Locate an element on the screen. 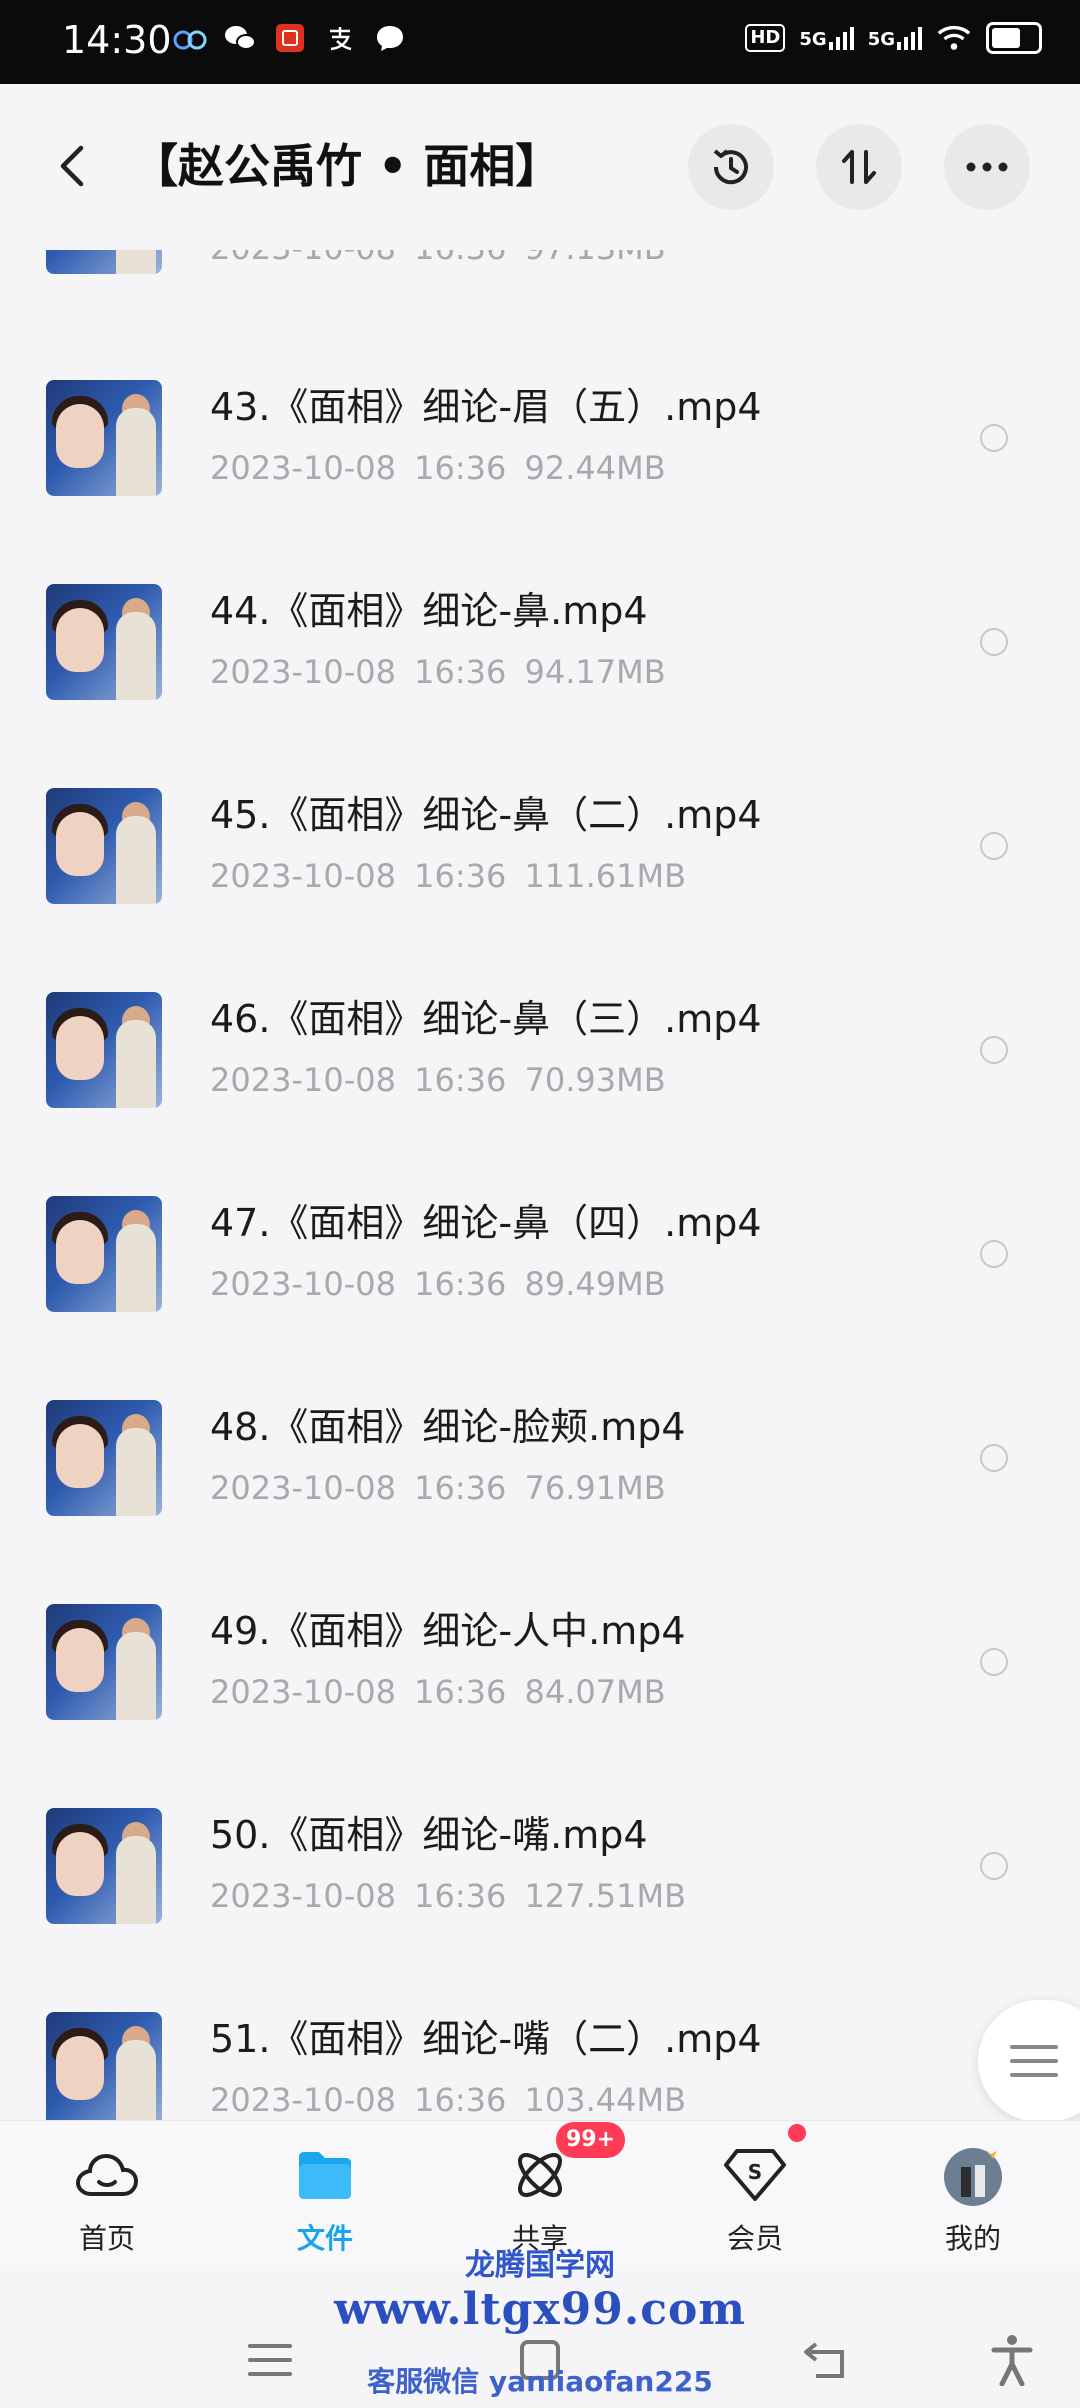 The height and width of the screenshot is (2408, 1080). watermark-contact: 客服微信 yanliaofan225 is located at coordinates (540, 2381).